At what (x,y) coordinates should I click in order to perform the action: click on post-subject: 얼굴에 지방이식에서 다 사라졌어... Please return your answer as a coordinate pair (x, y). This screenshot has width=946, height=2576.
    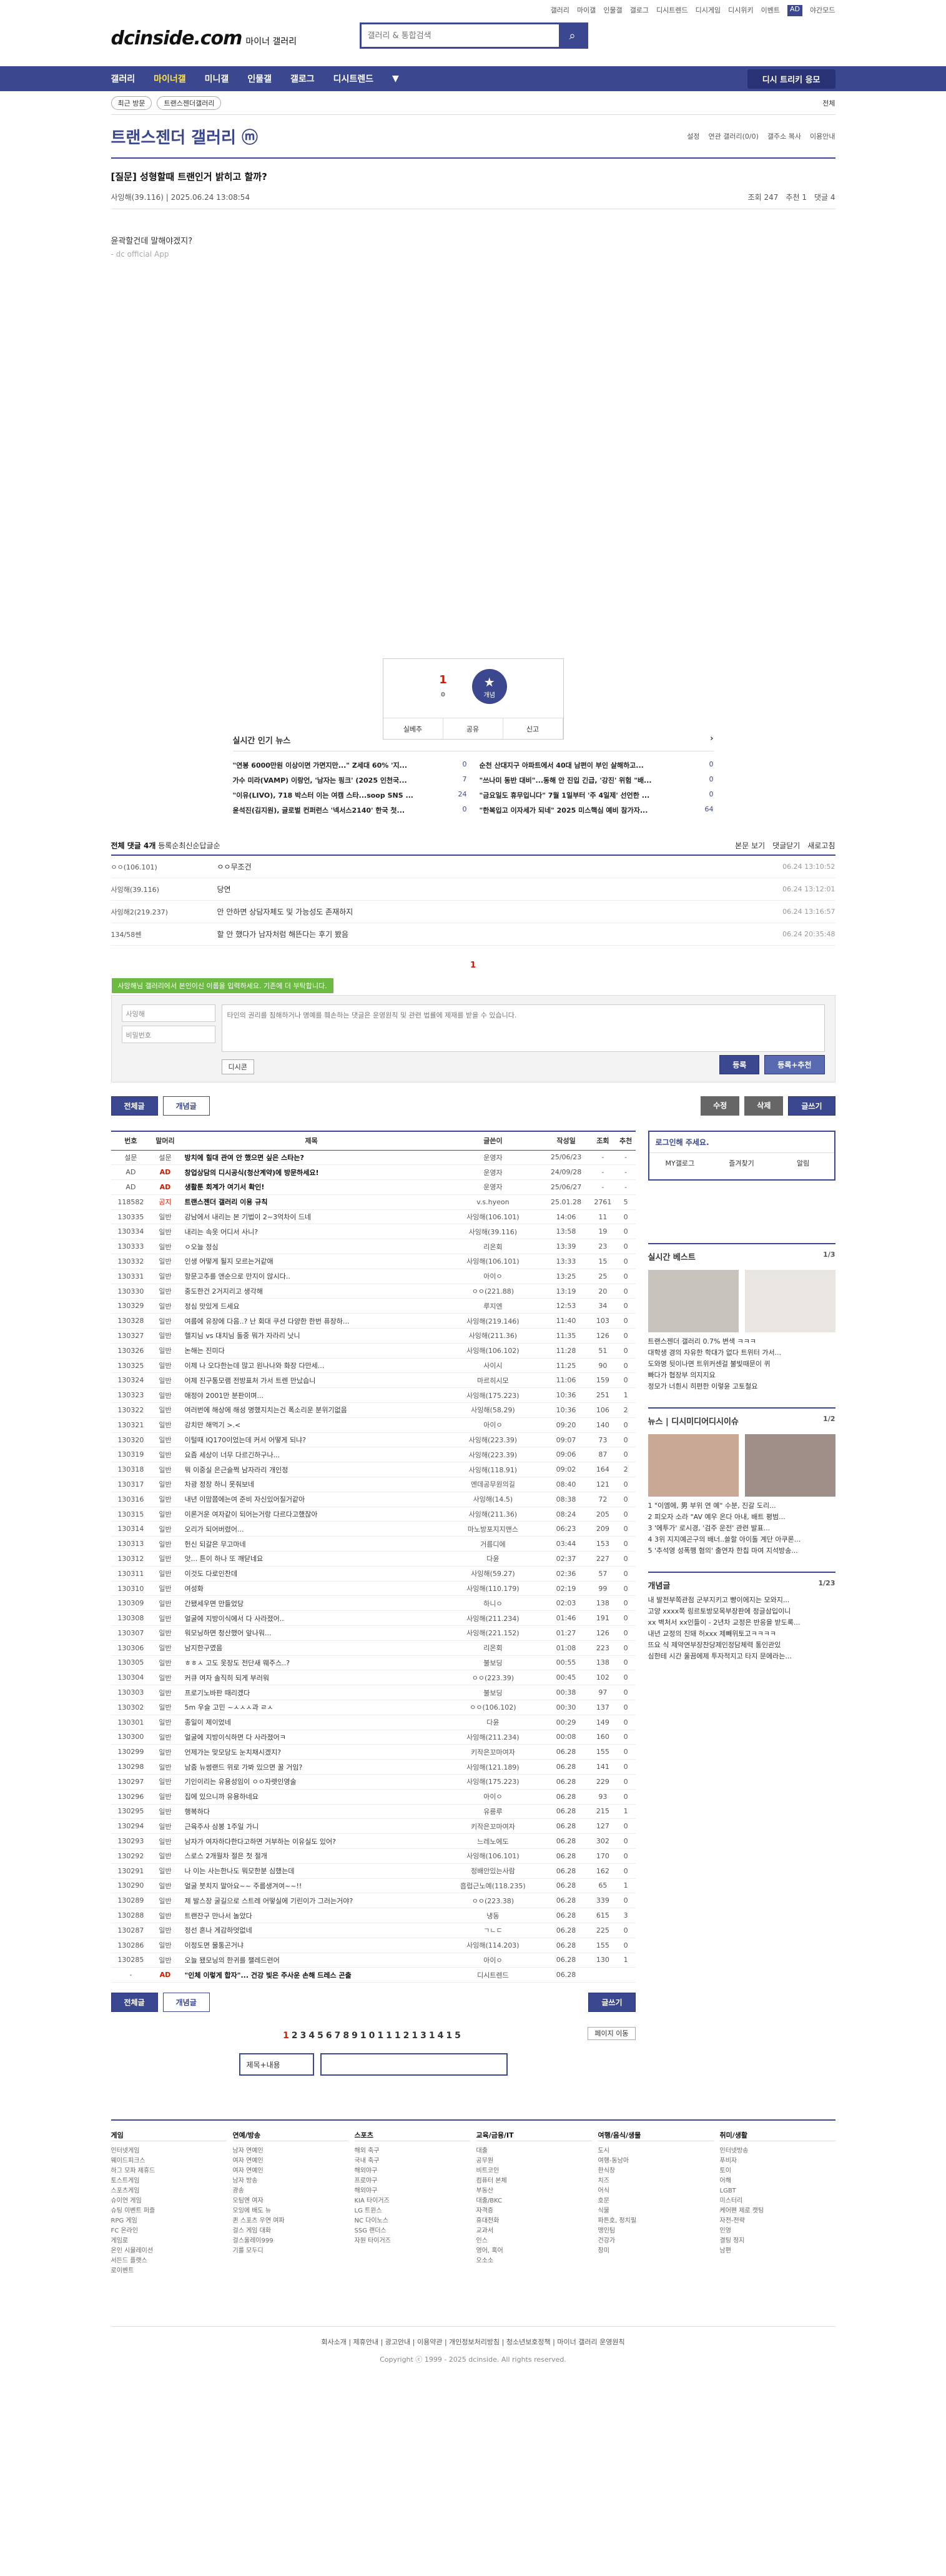
    Looking at the image, I should click on (311, 1618).